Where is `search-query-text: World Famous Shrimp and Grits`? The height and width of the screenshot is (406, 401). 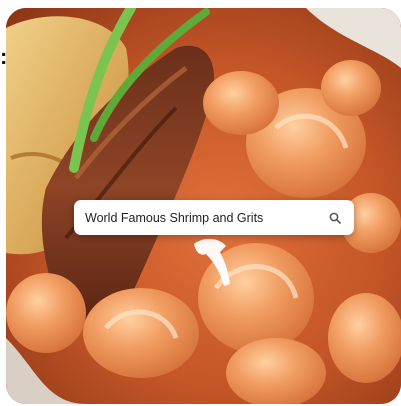 search-query-text: World Famous Shrimp and Grits is located at coordinates (174, 217).